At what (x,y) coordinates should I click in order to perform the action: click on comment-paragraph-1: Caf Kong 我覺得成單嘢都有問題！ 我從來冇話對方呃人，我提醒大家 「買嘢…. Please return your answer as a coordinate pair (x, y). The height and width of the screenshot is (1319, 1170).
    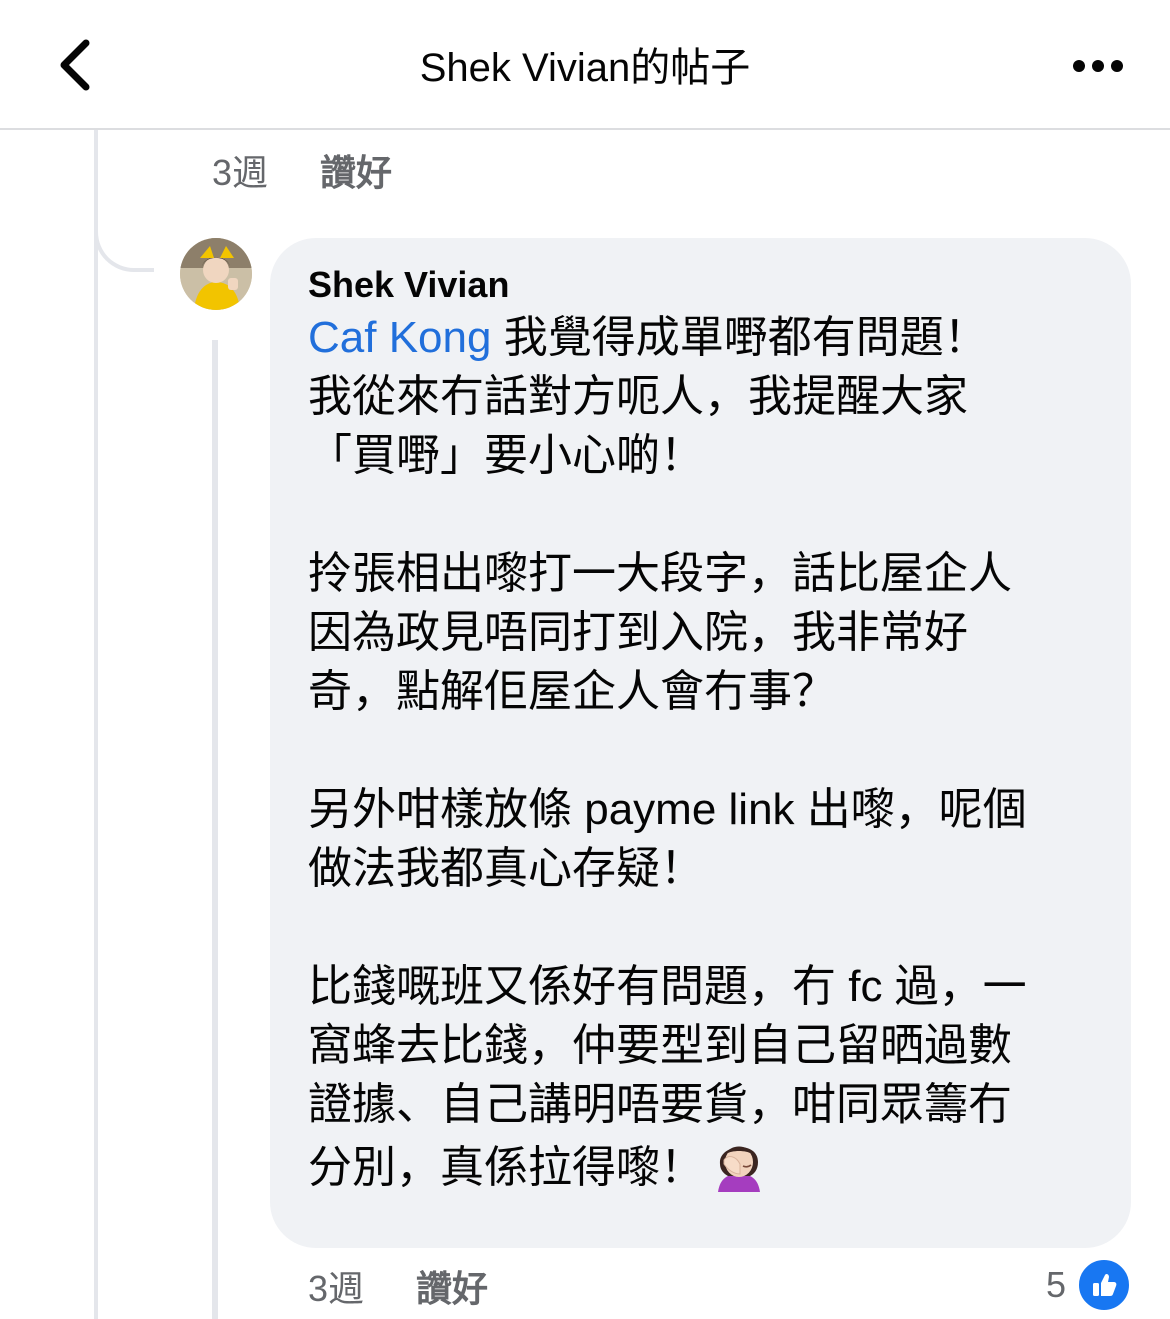
    Looking at the image, I should click on (700, 396).